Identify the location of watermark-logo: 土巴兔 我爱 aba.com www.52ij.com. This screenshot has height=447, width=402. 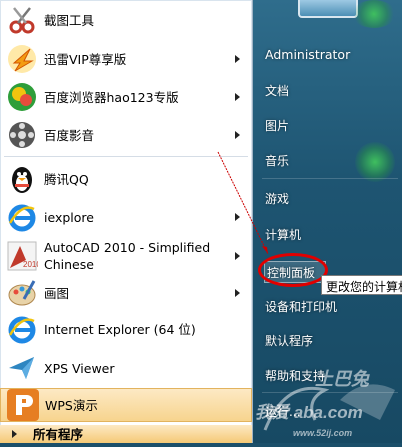
(325, 403).